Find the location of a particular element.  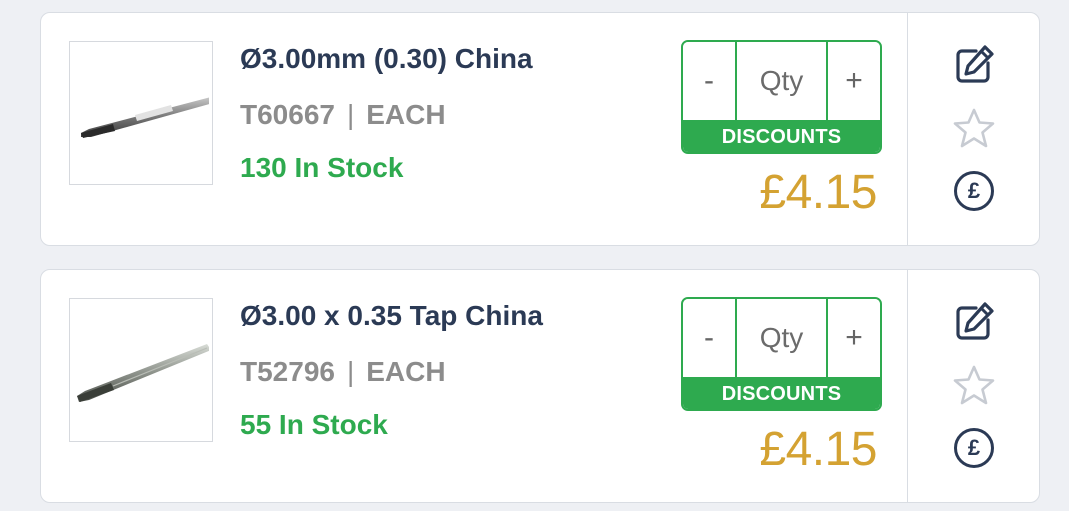

stock-status: 130 In Stock is located at coordinates (322, 167).